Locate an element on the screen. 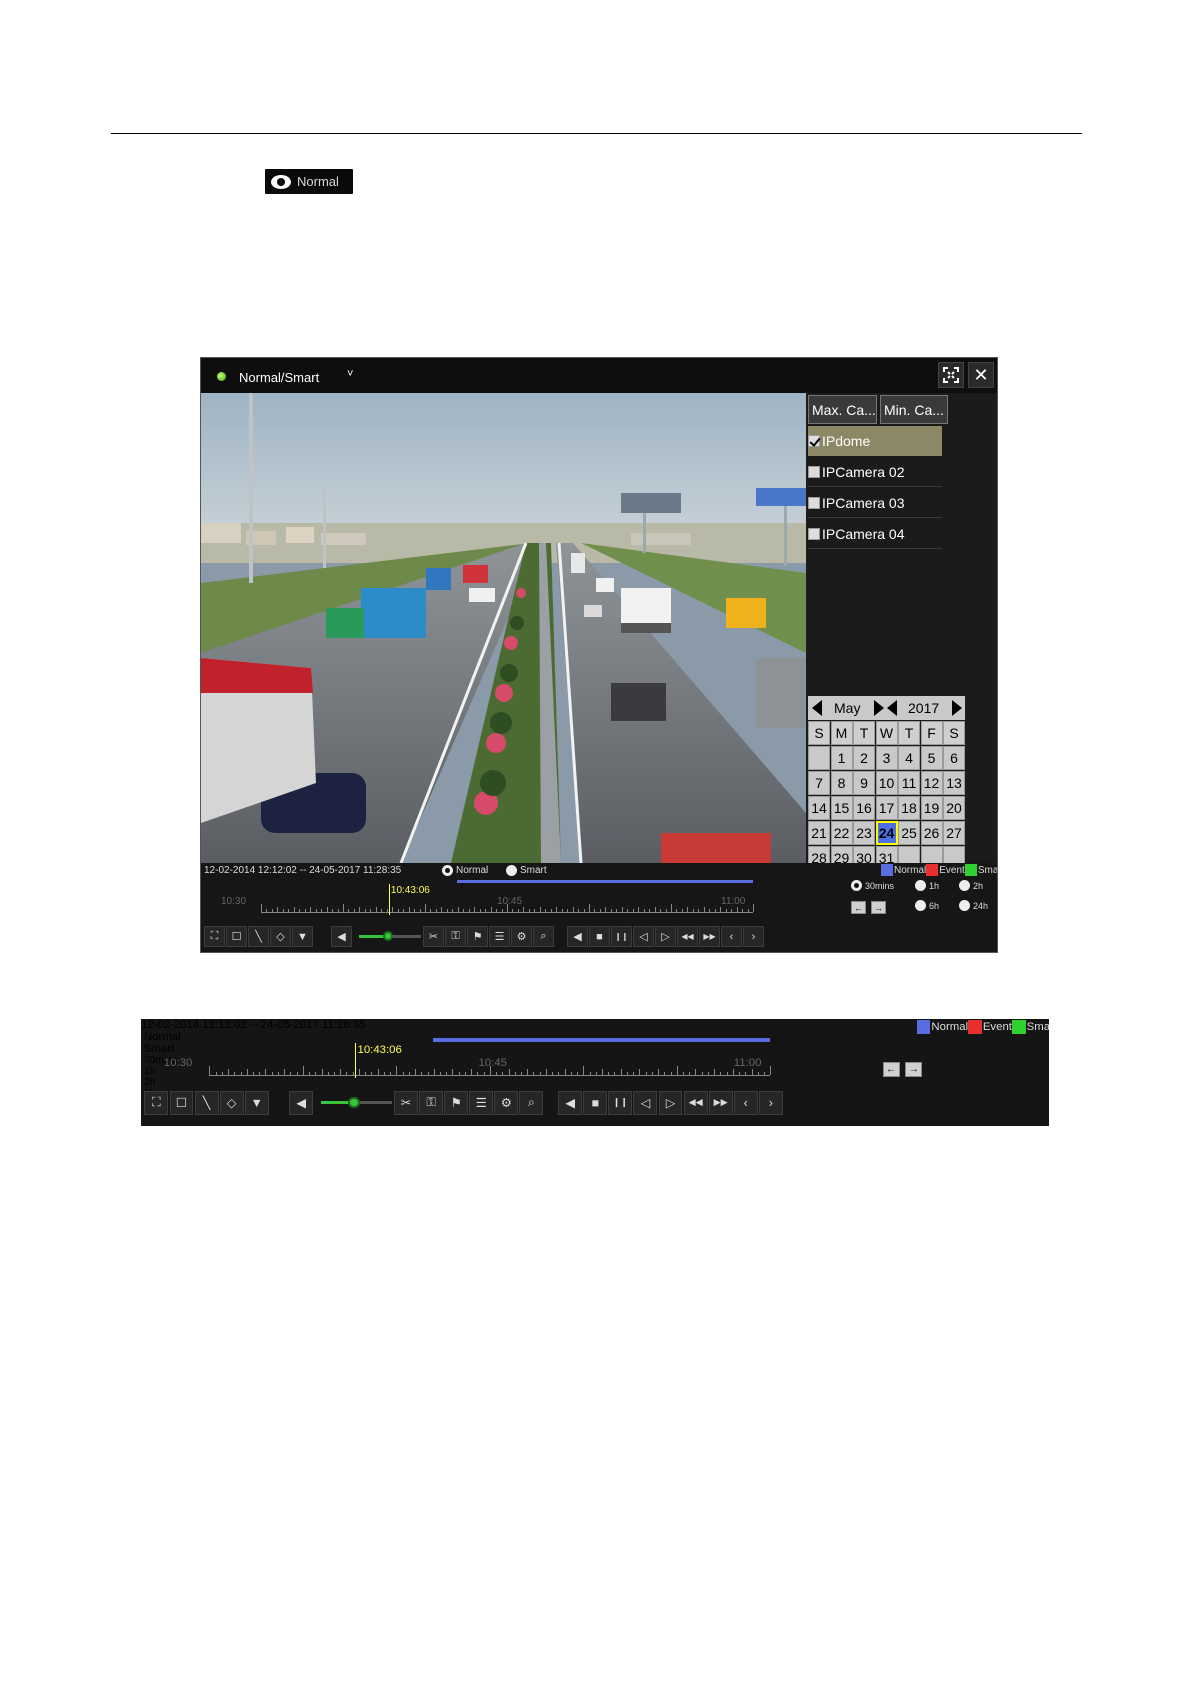 Image resolution: width=1191 pixels, height=1684 pixels. calendar-day: 27 is located at coordinates (954, 833).